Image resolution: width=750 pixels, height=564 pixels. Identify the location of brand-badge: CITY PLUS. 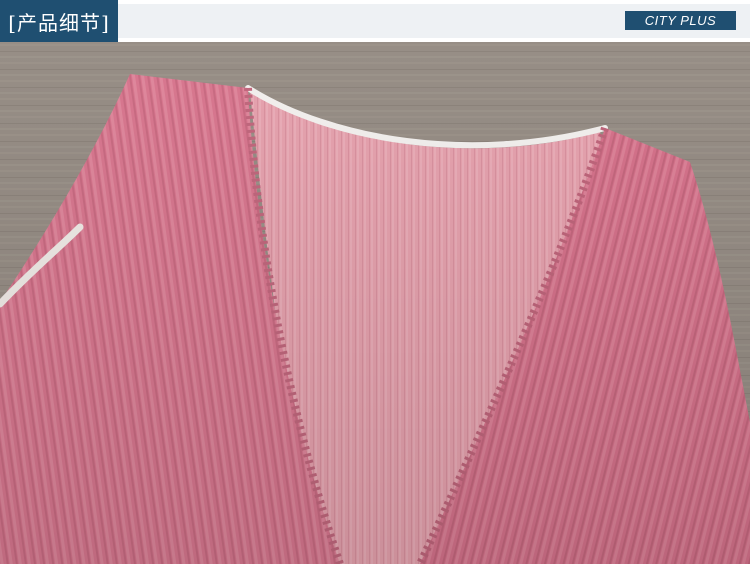
(680, 20).